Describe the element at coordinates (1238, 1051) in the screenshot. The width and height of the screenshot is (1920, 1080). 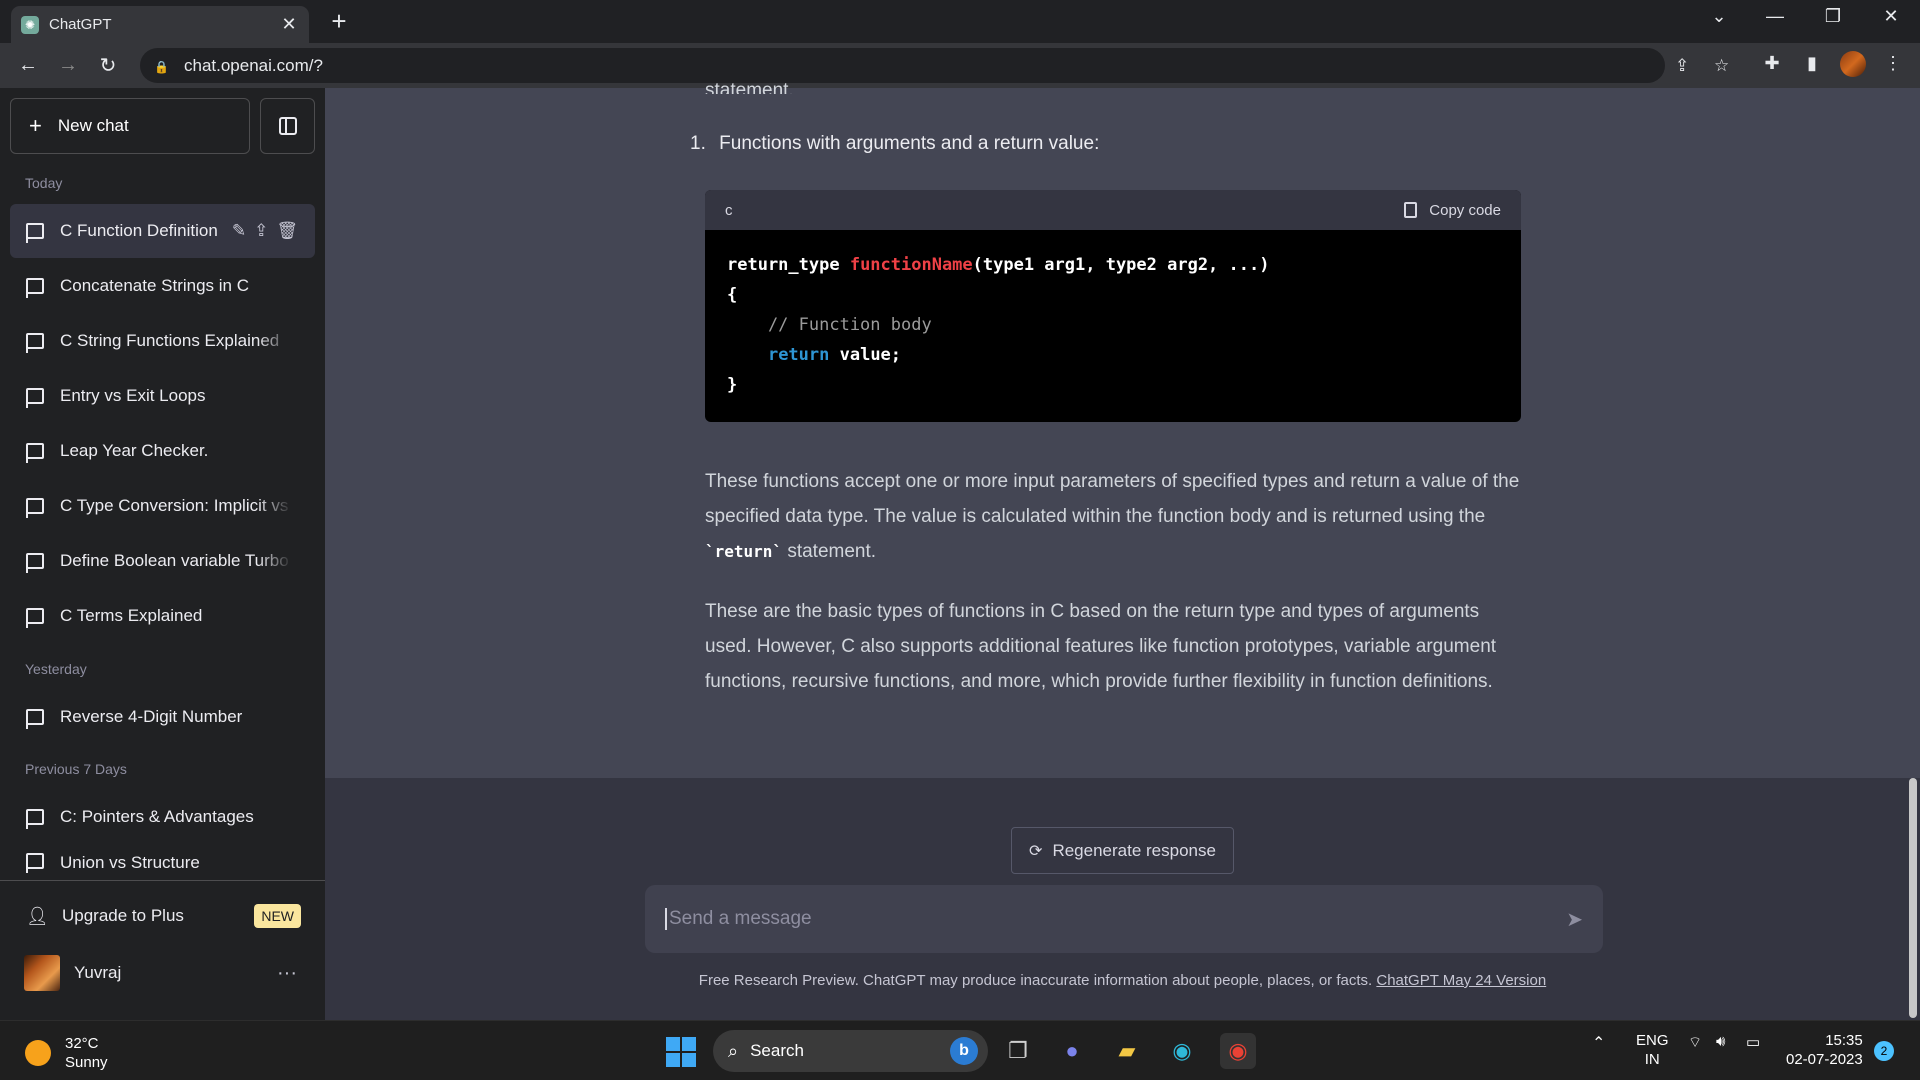
I see `chrome-icon: ◉` at that location.